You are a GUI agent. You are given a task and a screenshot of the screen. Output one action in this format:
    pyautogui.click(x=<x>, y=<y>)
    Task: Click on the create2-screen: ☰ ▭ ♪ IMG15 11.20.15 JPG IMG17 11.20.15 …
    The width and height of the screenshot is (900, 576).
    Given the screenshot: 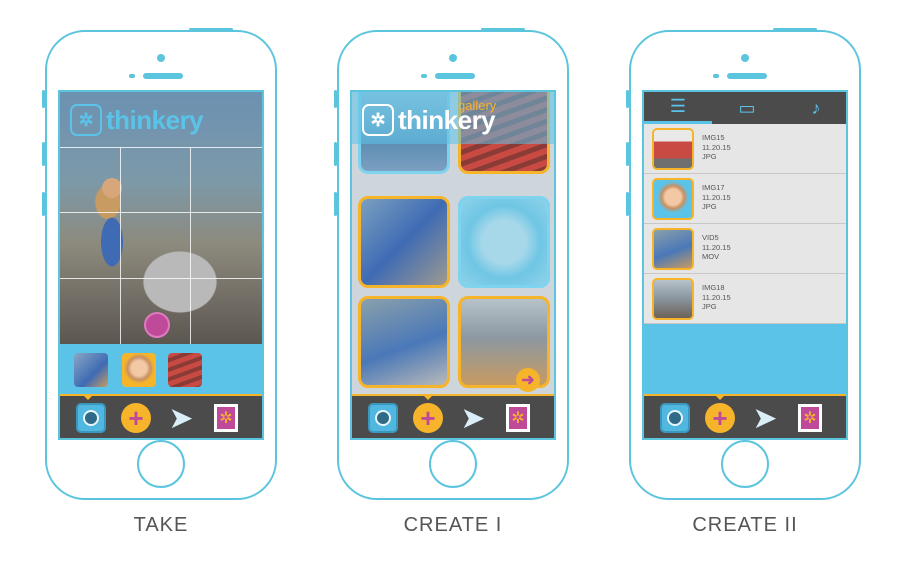 What is the action you would take?
    pyautogui.click(x=745, y=265)
    